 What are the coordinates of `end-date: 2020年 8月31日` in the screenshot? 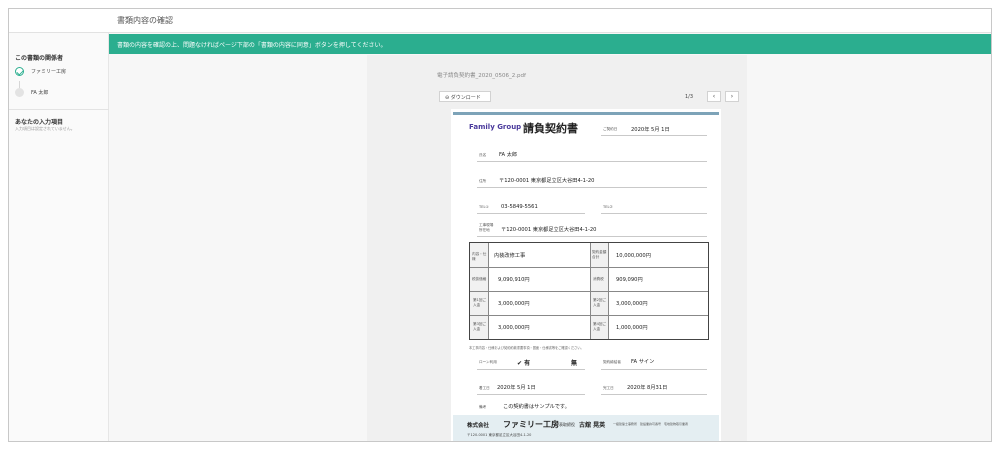 It's located at (647, 388).